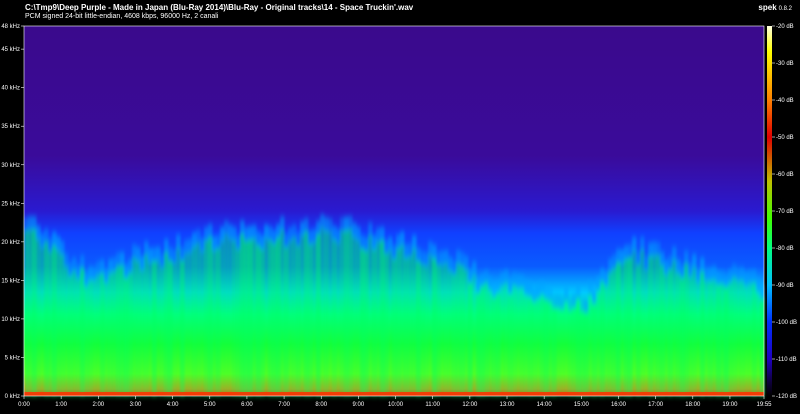 This screenshot has height=414, width=800. What do you see at coordinates (321, 405) in the screenshot?
I see `x-tick-label: 8:00` at bounding box center [321, 405].